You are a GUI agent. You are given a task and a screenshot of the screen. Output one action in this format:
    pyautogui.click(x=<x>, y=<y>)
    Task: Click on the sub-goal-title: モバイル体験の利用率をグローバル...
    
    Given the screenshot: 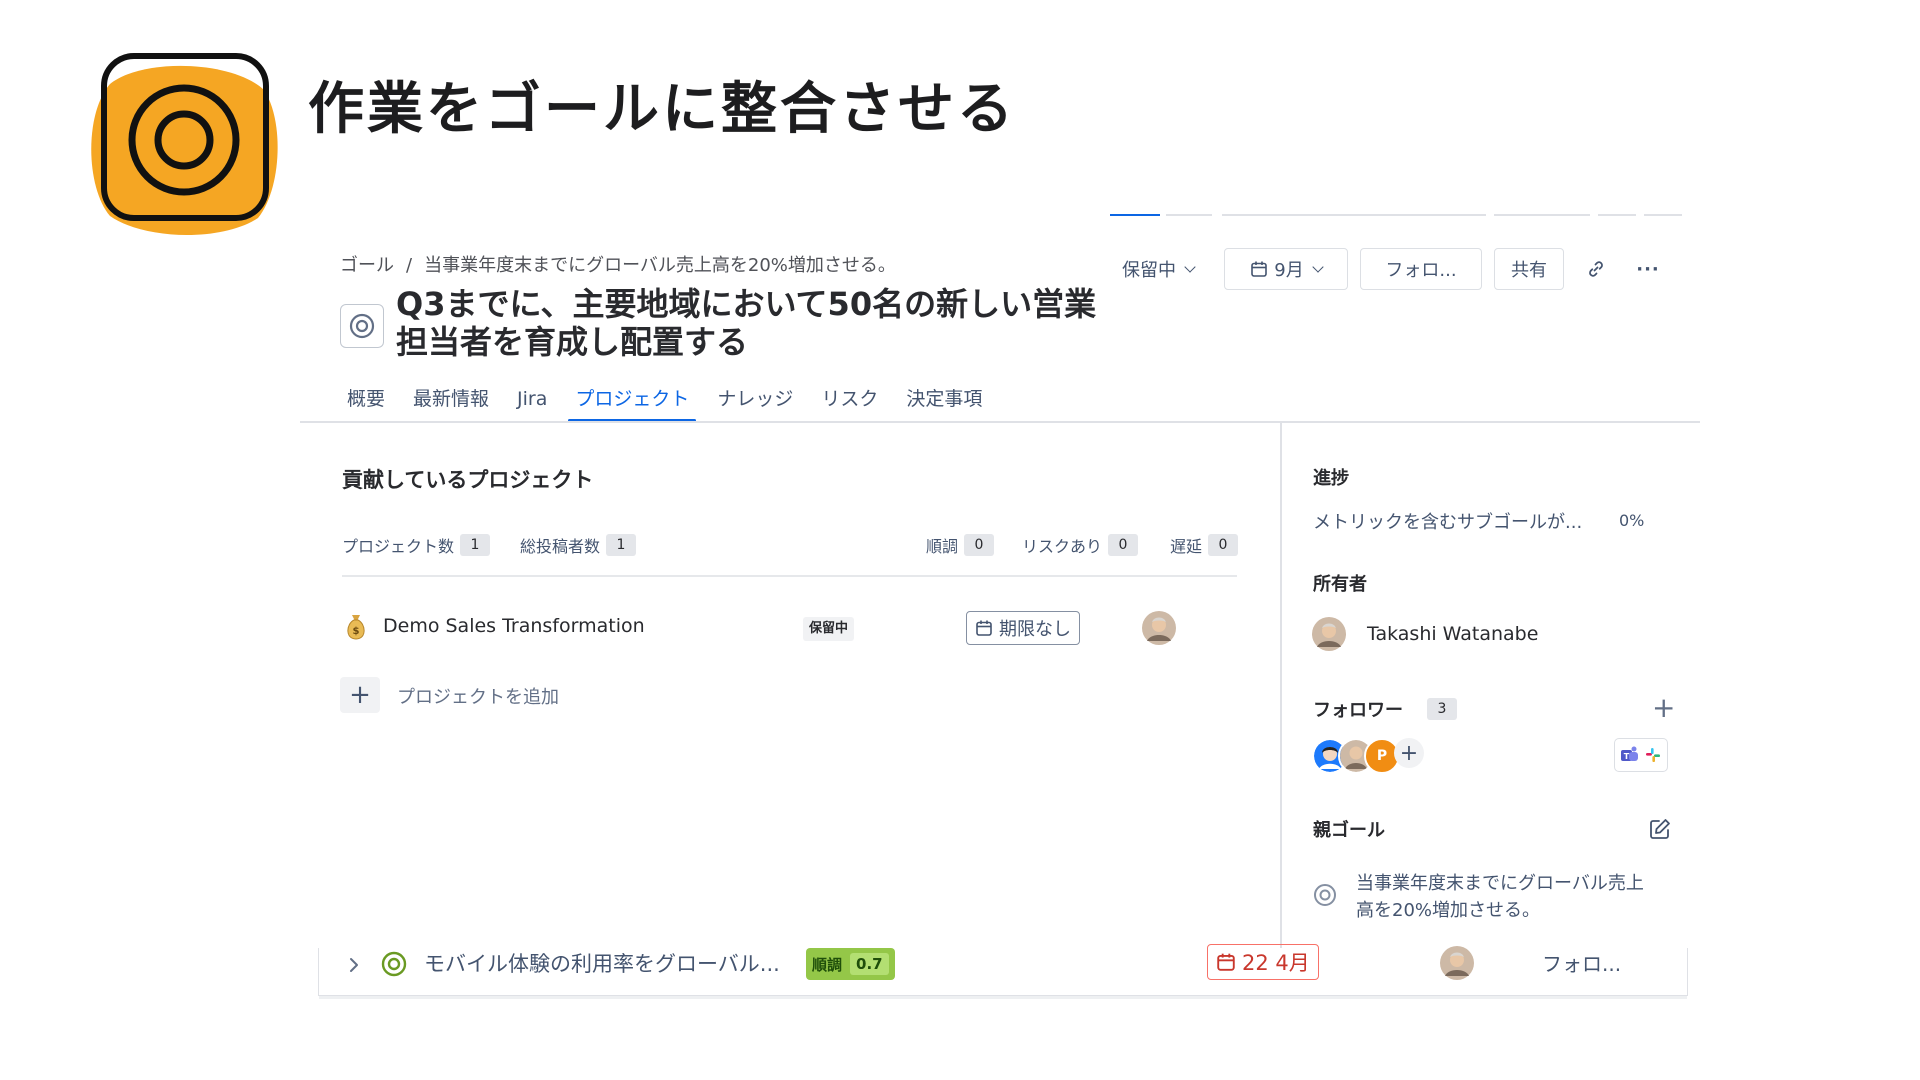 What is the action you would take?
    pyautogui.click(x=602, y=963)
    